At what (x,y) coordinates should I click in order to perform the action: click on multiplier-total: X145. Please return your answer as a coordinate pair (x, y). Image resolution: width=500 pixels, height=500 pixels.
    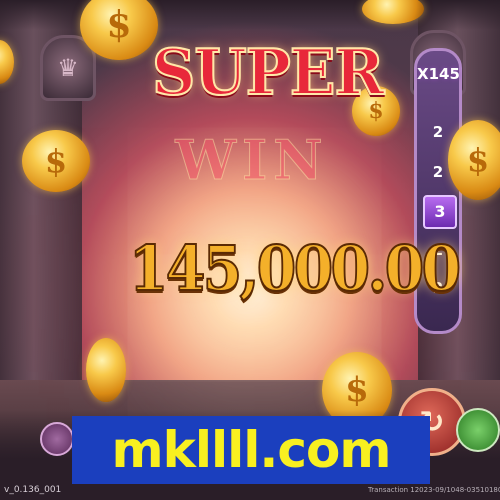
    Looking at the image, I should click on (438, 74).